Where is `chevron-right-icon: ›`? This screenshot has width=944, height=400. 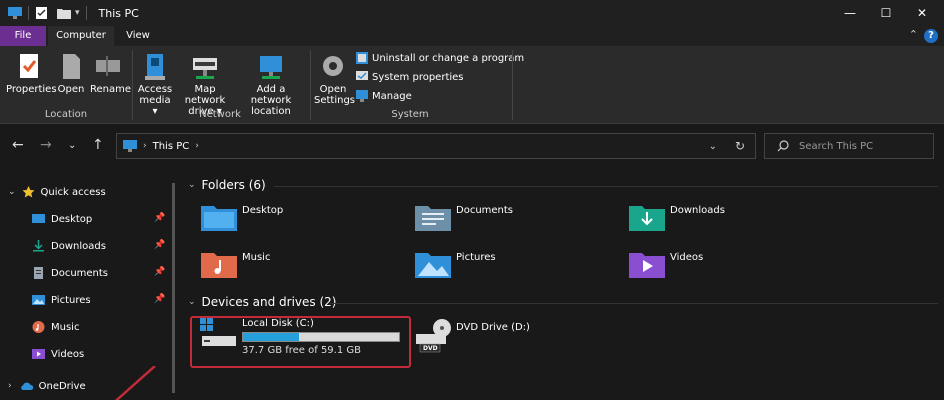 chevron-right-icon: › is located at coordinates (10, 386).